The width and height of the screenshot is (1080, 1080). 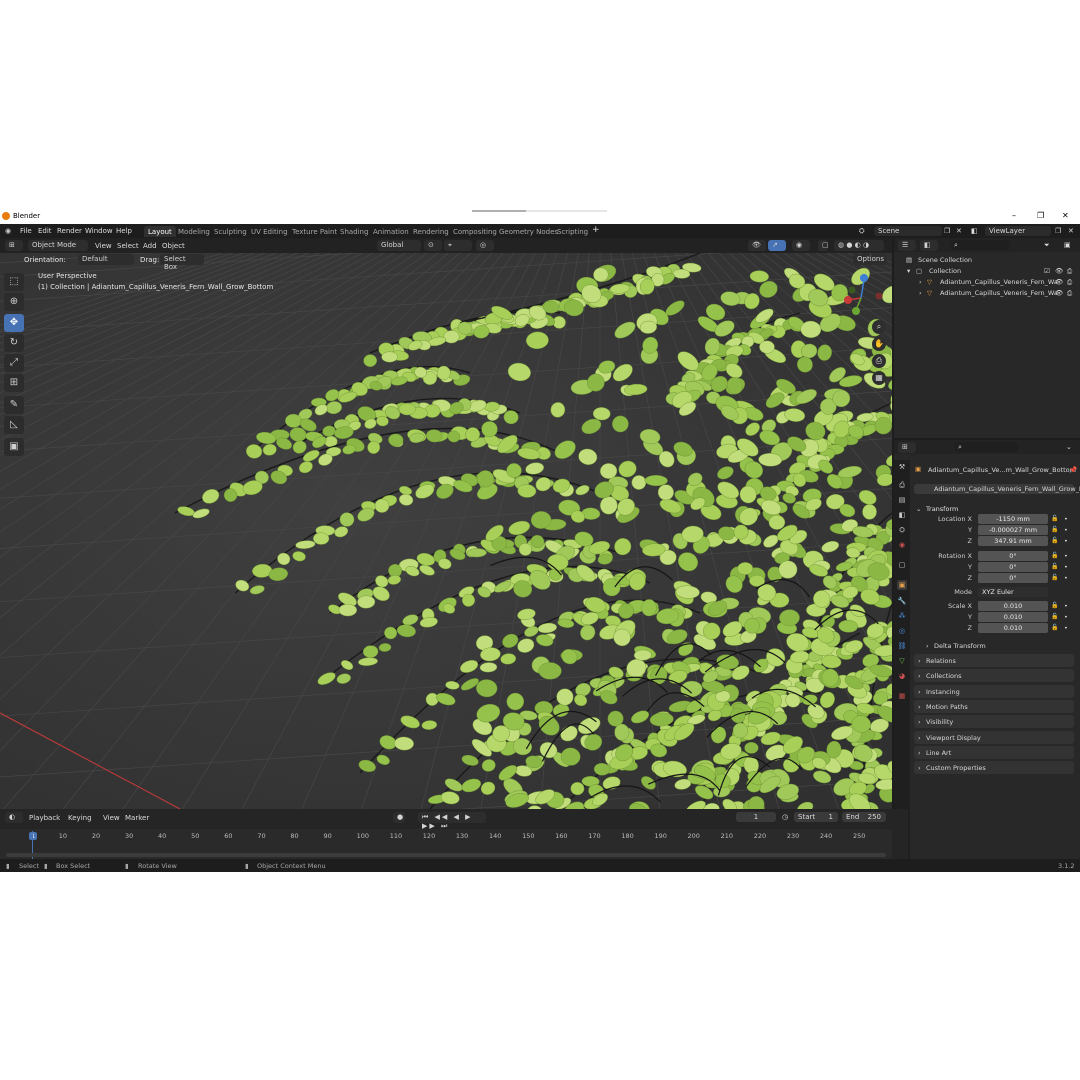 I want to click on scene-copy-icon: ❐, so click(x=947, y=231).